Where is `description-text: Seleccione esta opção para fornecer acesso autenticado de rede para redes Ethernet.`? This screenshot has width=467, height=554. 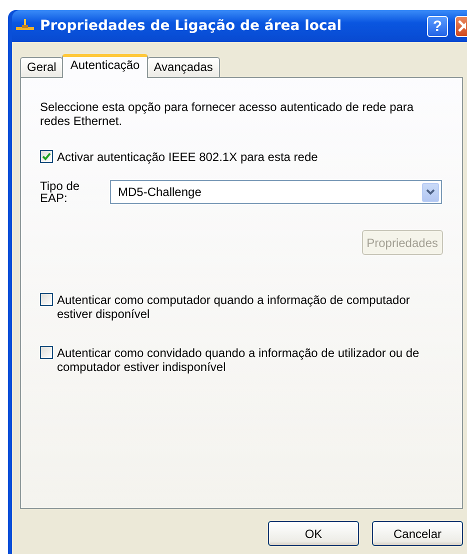
description-text: Seleccione esta opção para fornecer acesso autenticado de rede para redes Ethernet. is located at coordinates (227, 114).